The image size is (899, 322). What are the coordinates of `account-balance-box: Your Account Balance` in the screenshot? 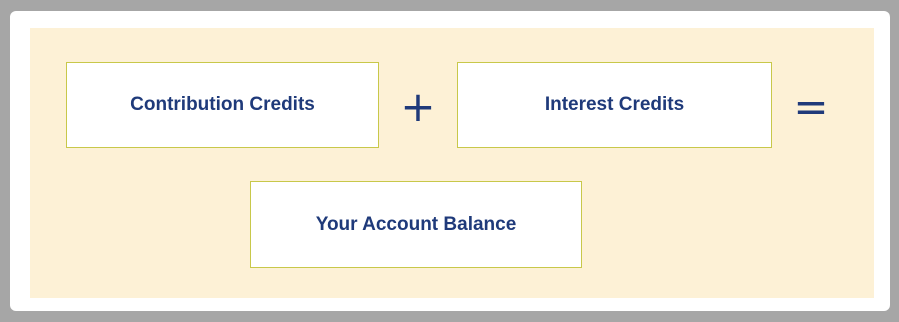 It's located at (416, 224).